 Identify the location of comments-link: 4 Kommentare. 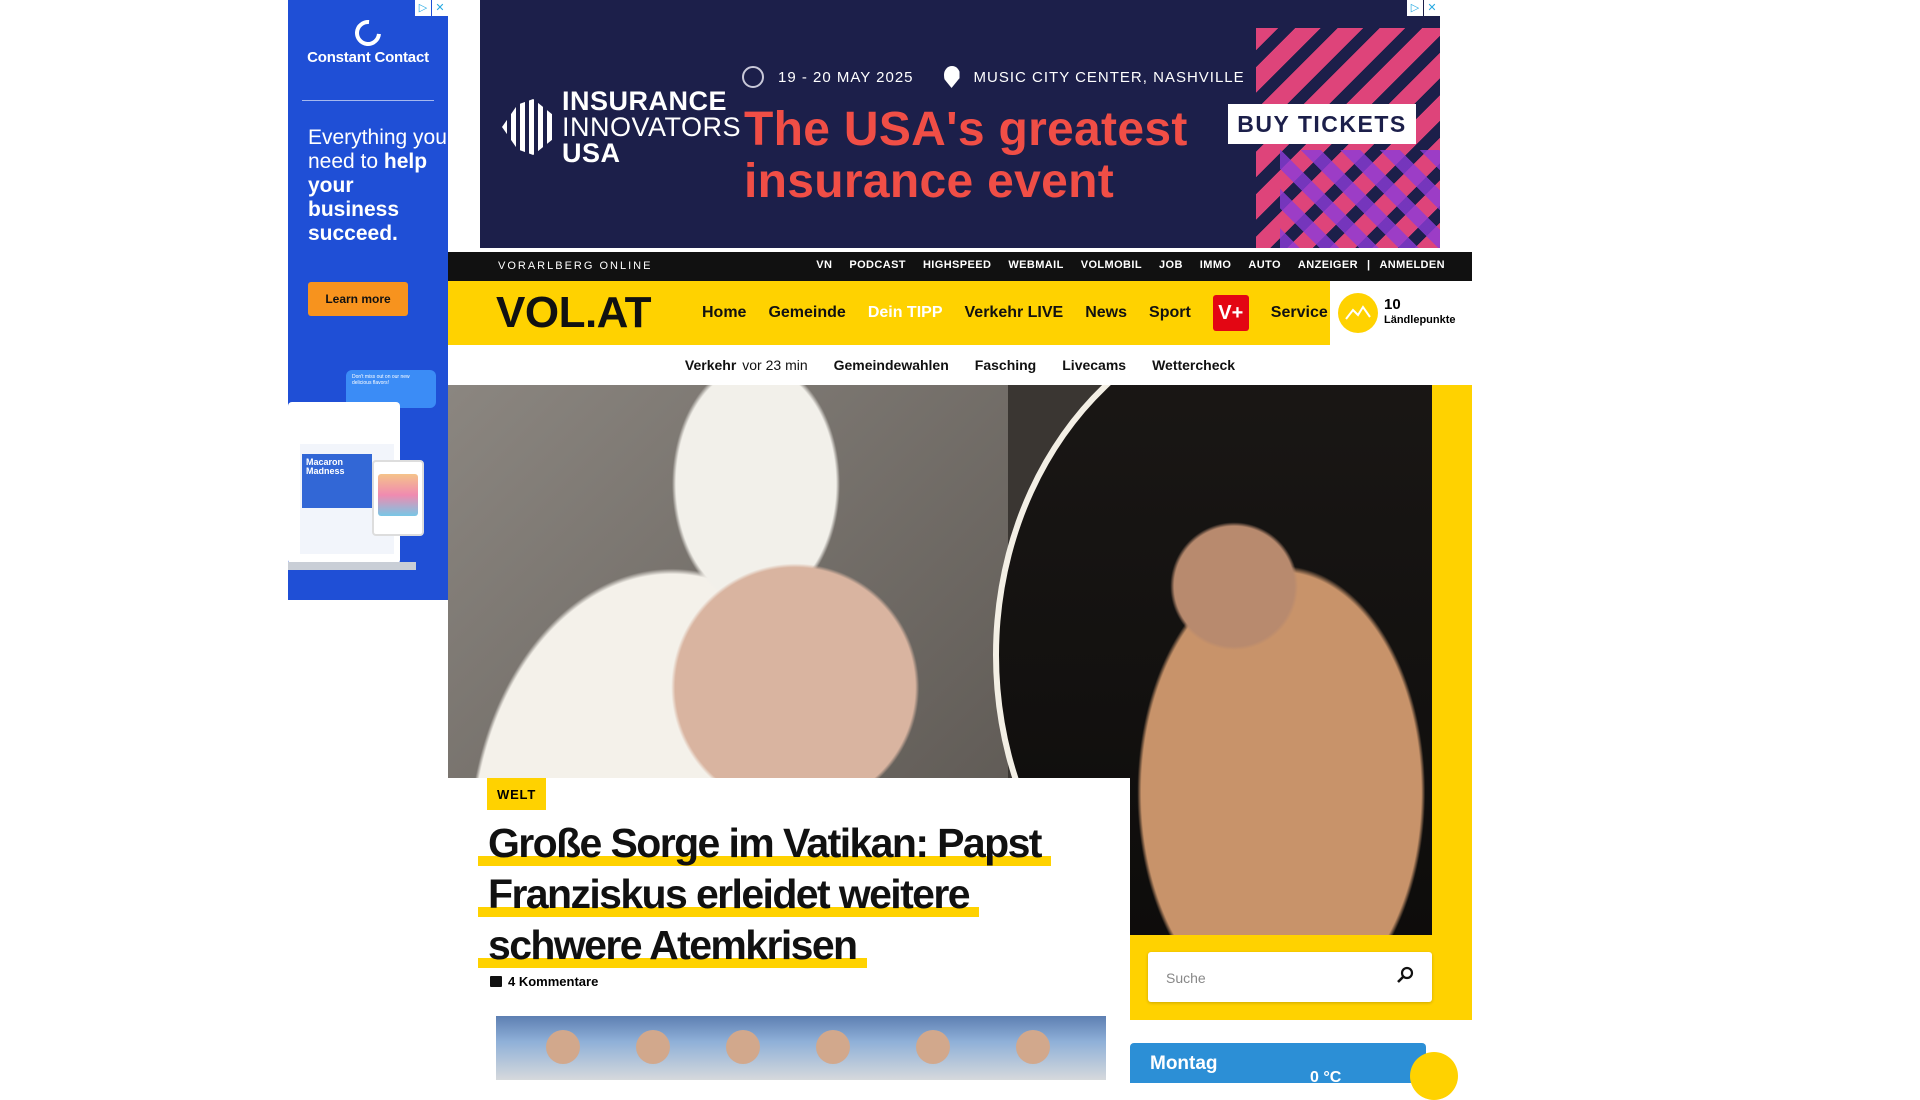
(544, 981).